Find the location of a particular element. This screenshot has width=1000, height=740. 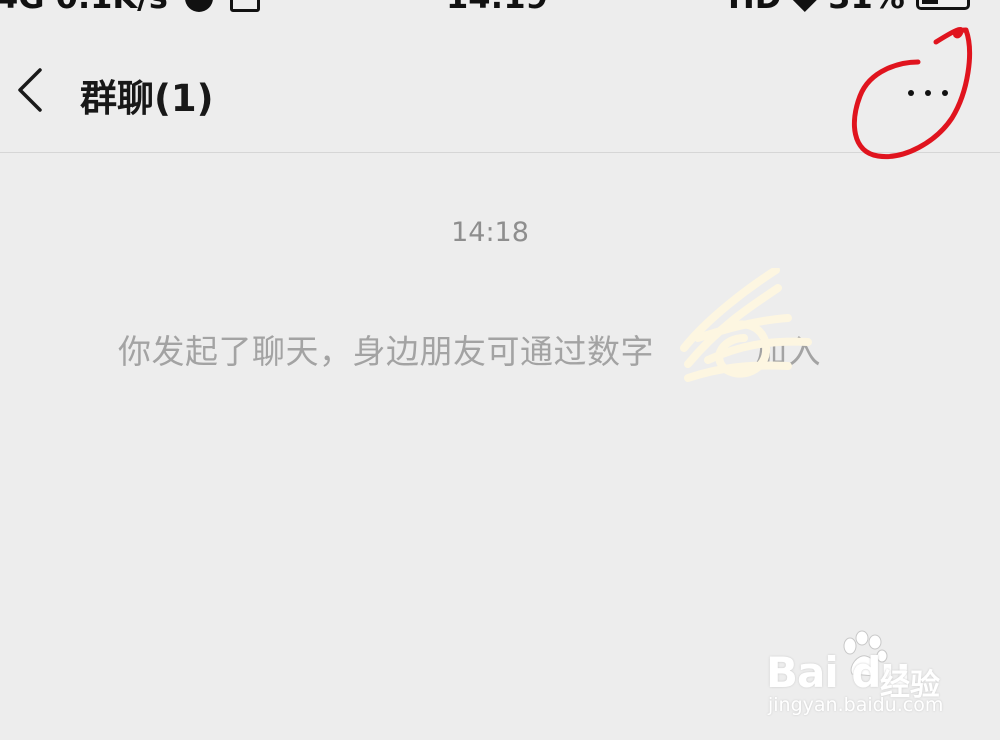

status-time: 14:19 is located at coordinates (497, 8).